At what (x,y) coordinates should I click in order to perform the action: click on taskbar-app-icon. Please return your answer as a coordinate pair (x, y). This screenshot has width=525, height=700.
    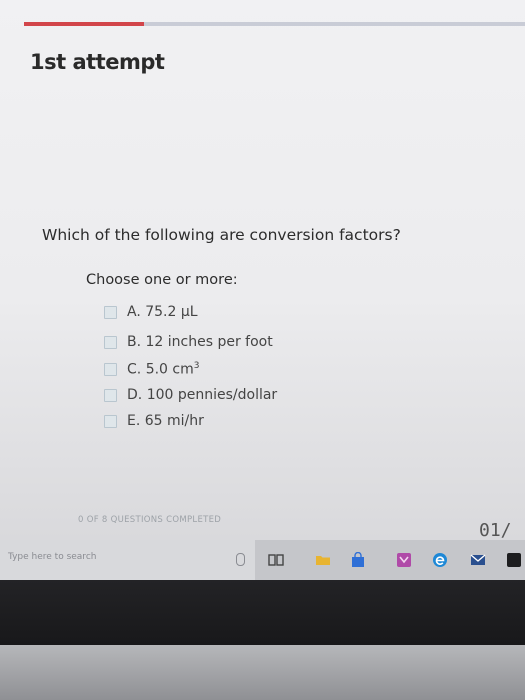
    Looking at the image, I should click on (514, 560).